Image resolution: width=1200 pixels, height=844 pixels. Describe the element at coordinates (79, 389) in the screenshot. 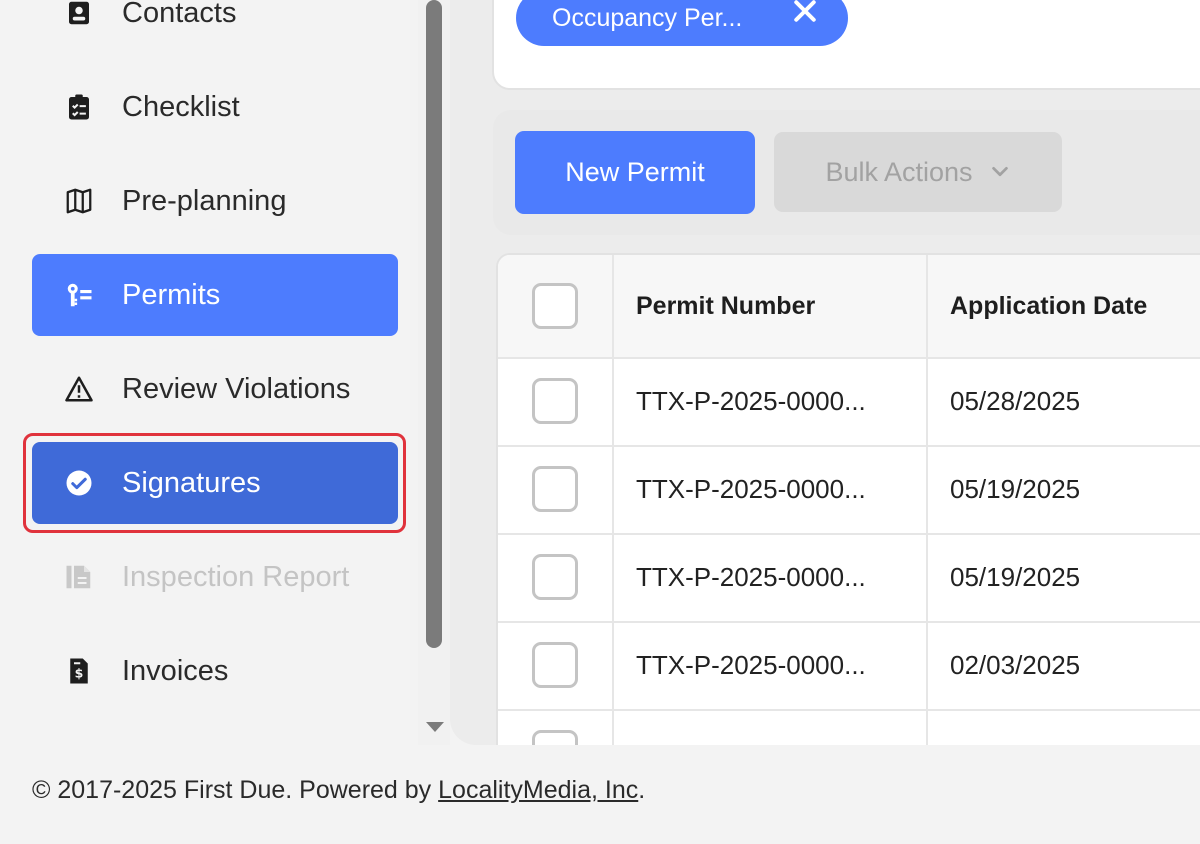

I see `warning-icon` at that location.